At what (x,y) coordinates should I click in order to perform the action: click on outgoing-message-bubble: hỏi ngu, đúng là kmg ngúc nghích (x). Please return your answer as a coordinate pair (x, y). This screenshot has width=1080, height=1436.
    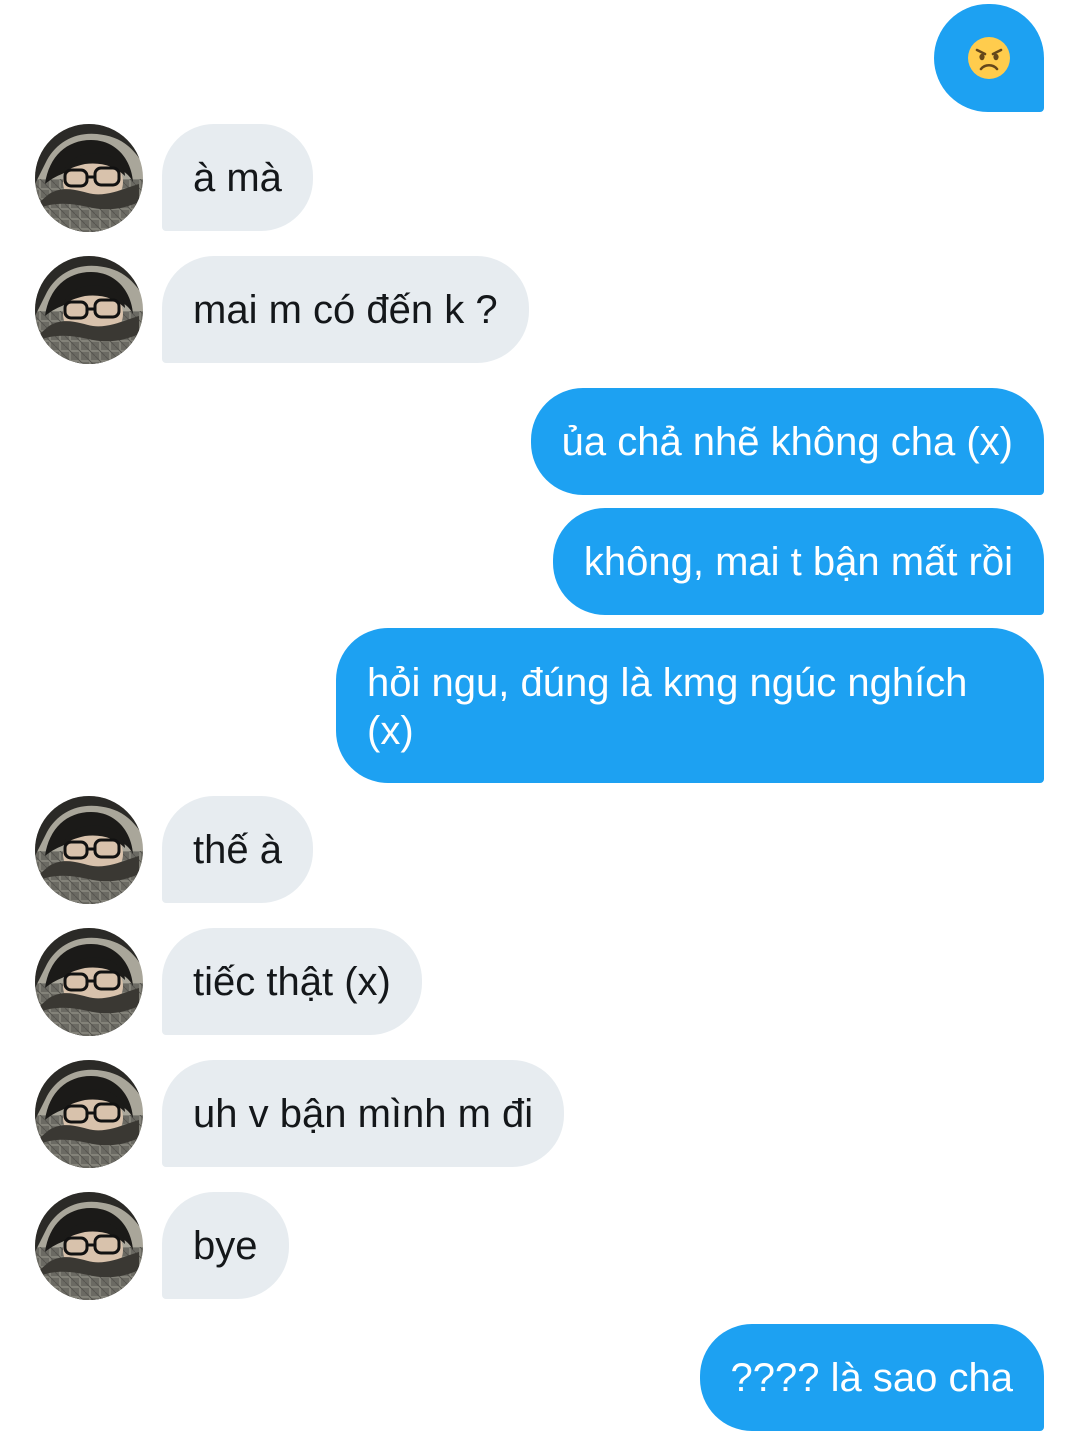
    Looking at the image, I should click on (690, 705).